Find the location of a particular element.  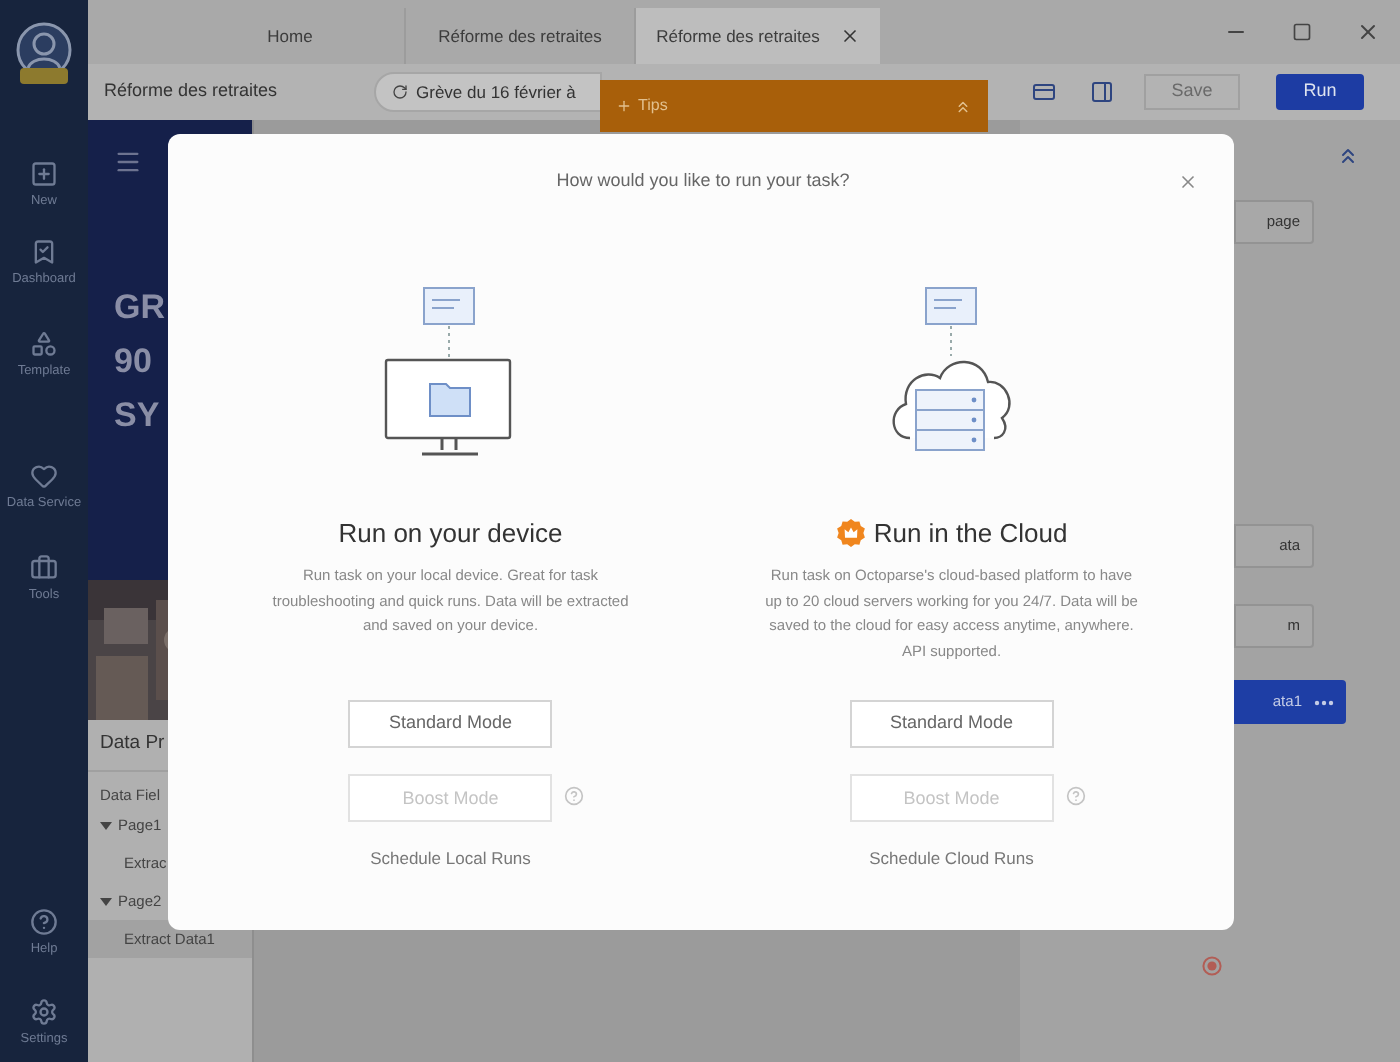

briefcase-icon is located at coordinates (44, 568).